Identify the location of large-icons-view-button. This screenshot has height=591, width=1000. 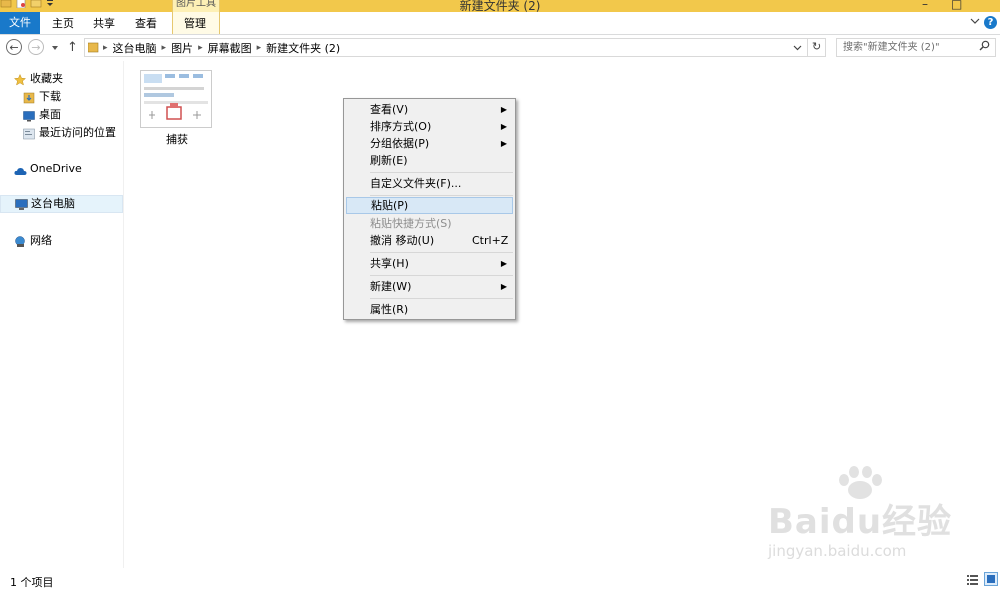
(991, 579).